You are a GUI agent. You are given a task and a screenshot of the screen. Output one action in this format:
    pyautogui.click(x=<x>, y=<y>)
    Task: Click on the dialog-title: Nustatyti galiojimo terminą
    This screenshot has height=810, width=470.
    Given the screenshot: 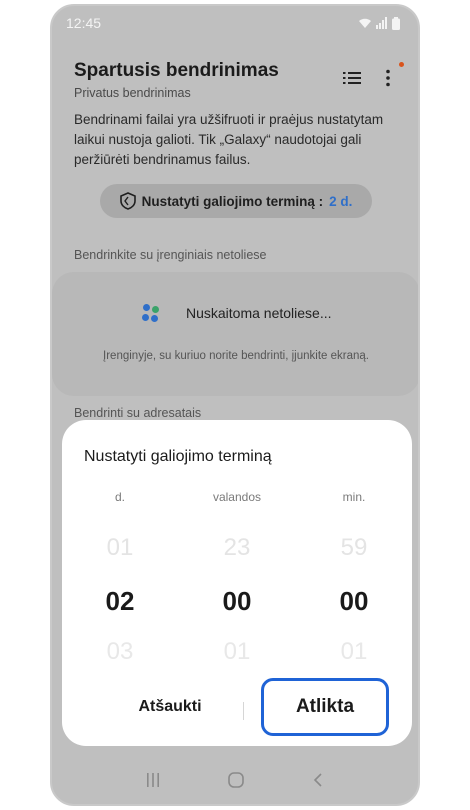 What is the action you would take?
    pyautogui.click(x=178, y=456)
    